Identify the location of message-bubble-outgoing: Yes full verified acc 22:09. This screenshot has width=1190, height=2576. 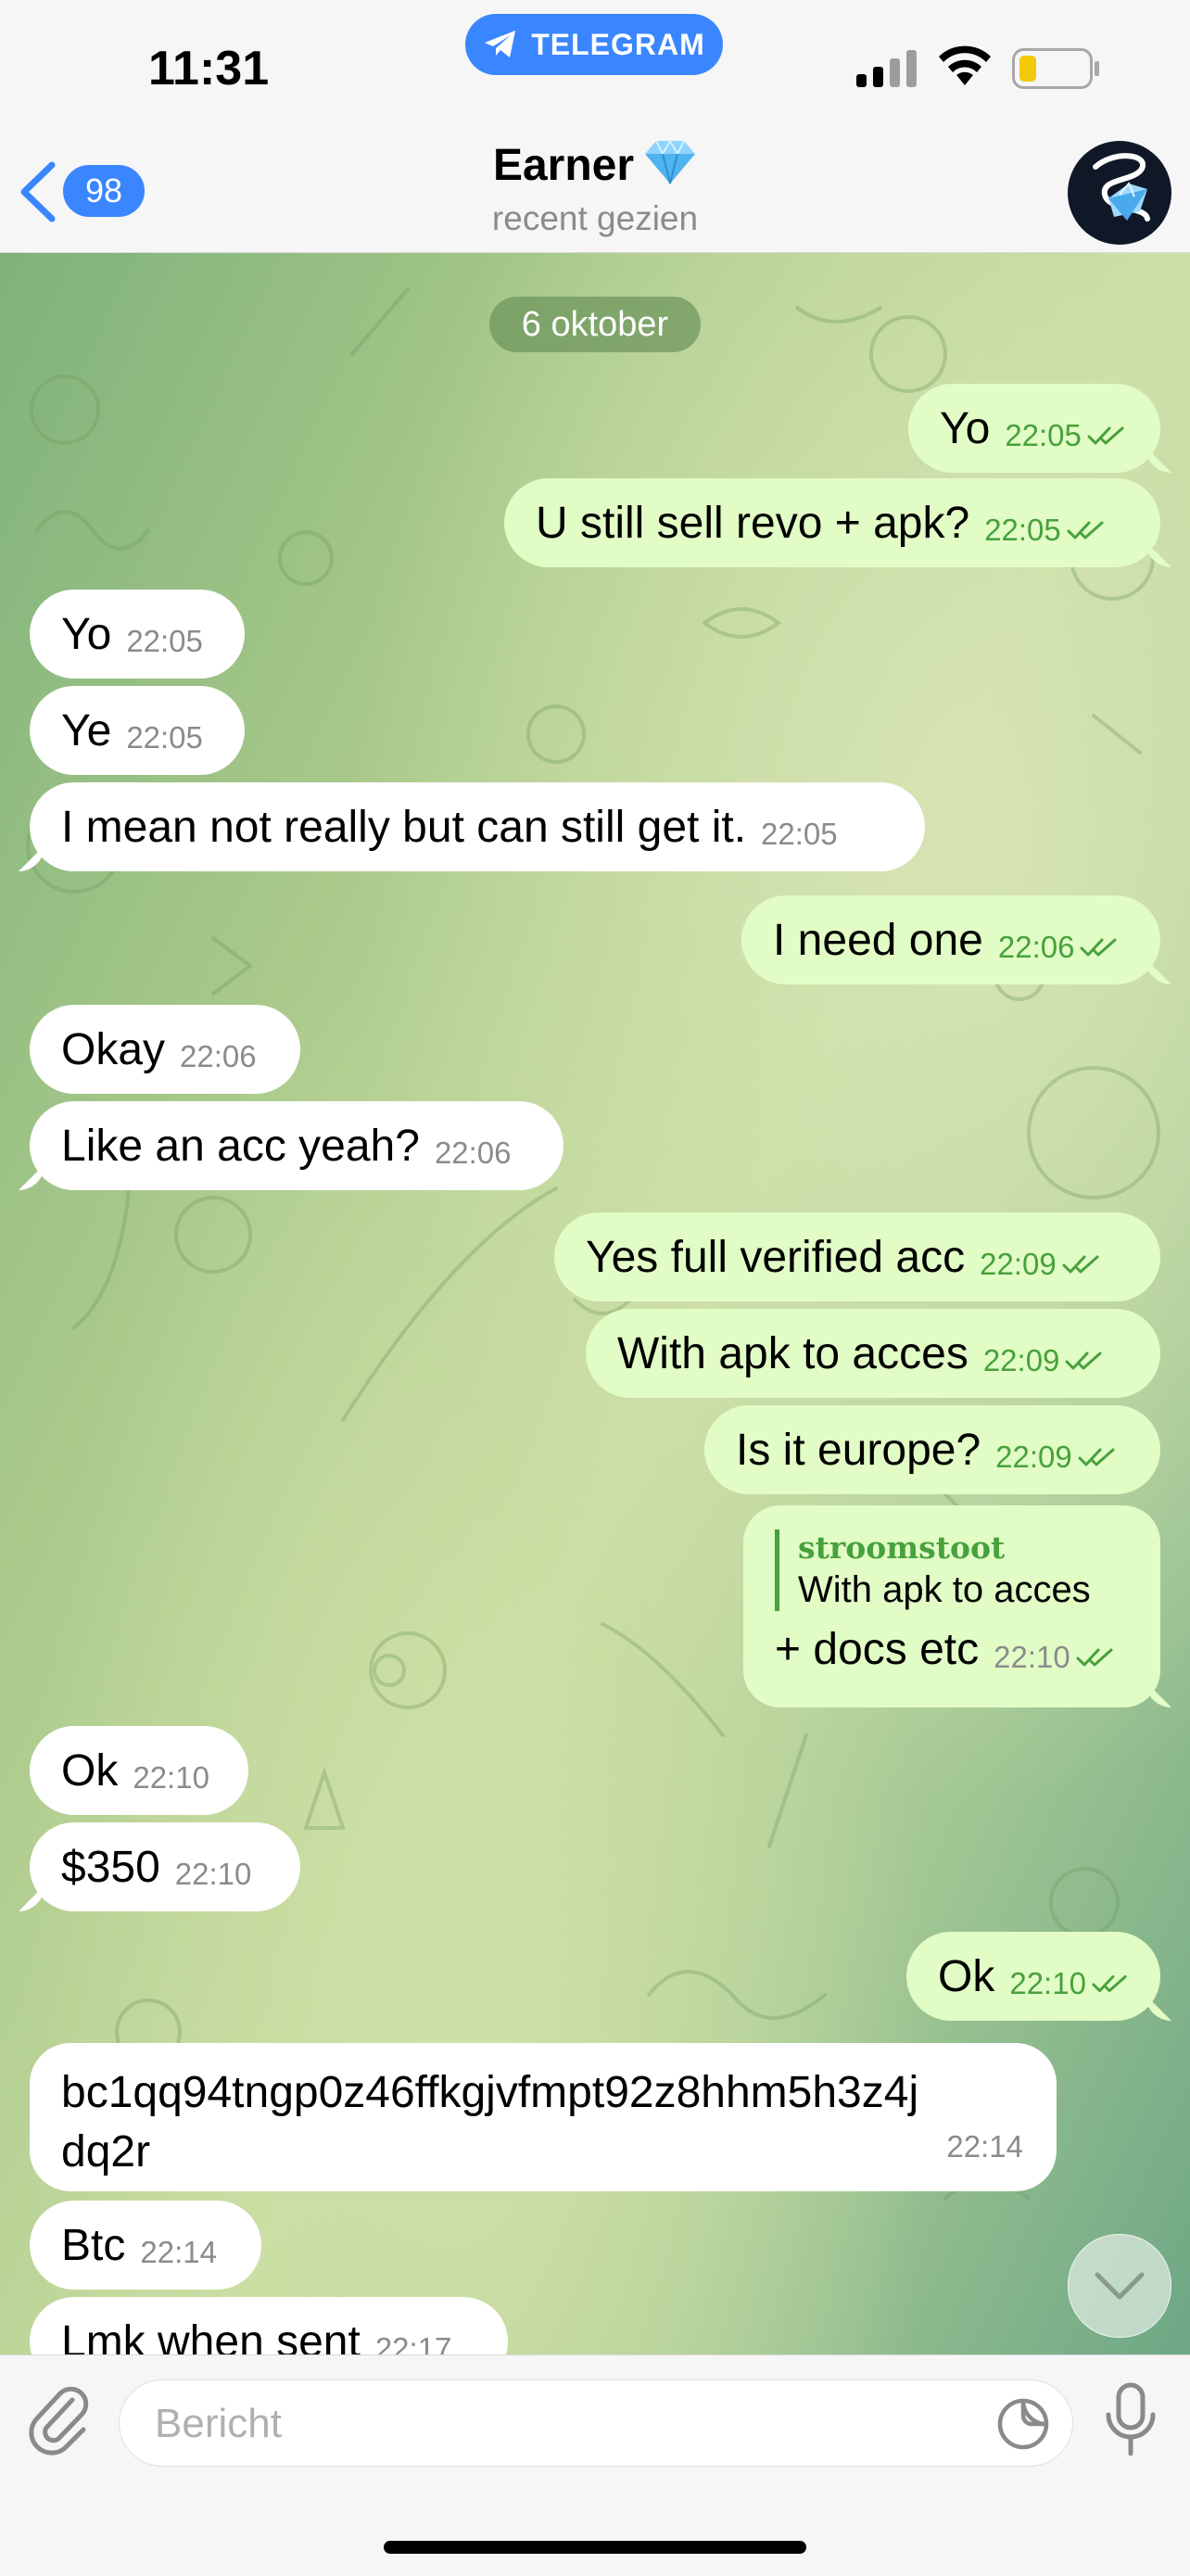
(857, 1256).